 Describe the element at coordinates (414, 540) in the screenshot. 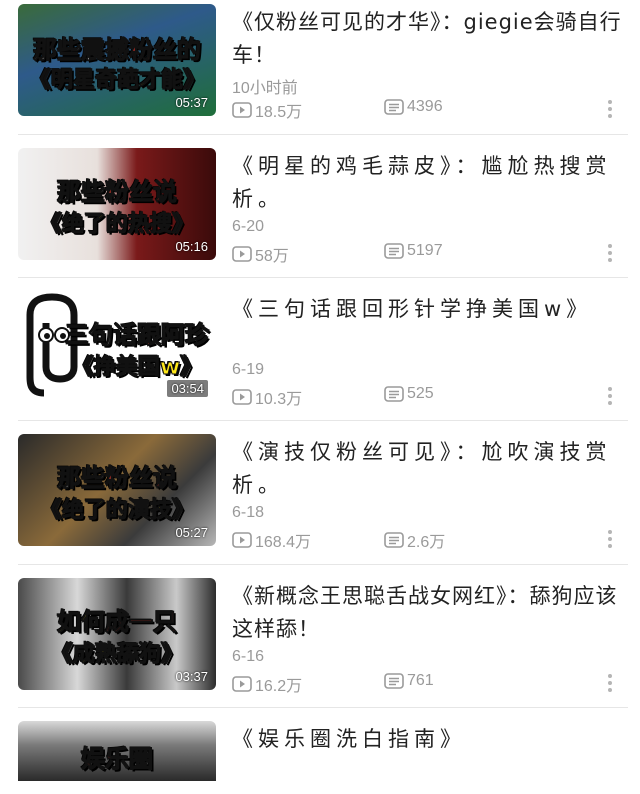

I see `danmaku-count: 2.6万` at that location.